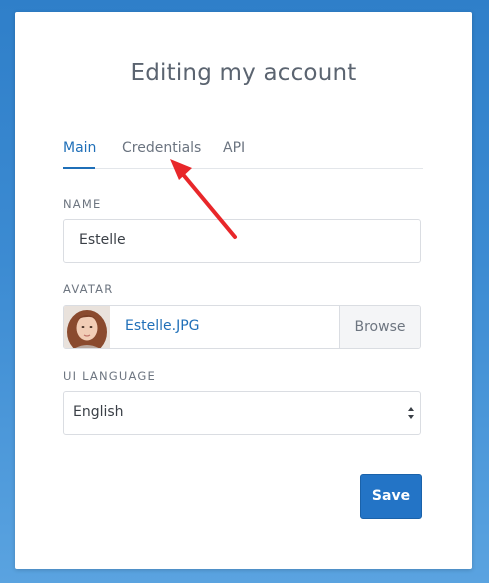 Image resolution: width=489 pixels, height=583 pixels. I want to click on browse-button: Browse, so click(379, 327).